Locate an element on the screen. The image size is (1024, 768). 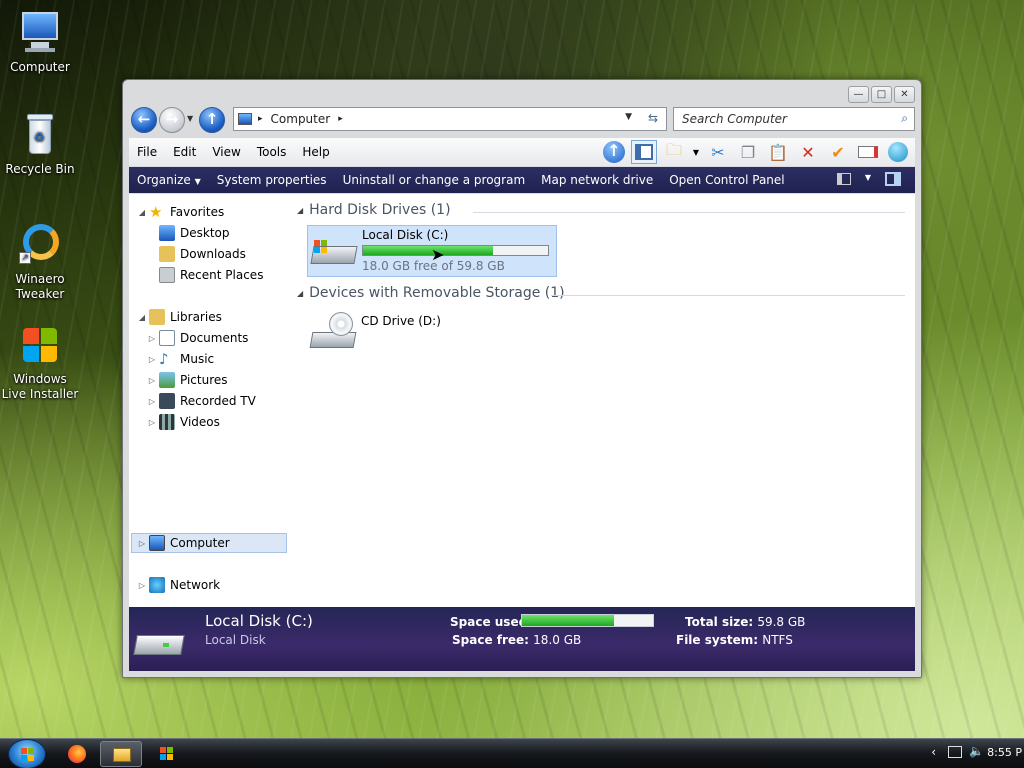
desktop-icon-recycle-bin: ♻ Recycle Bin is located at coordinates (40, 144).